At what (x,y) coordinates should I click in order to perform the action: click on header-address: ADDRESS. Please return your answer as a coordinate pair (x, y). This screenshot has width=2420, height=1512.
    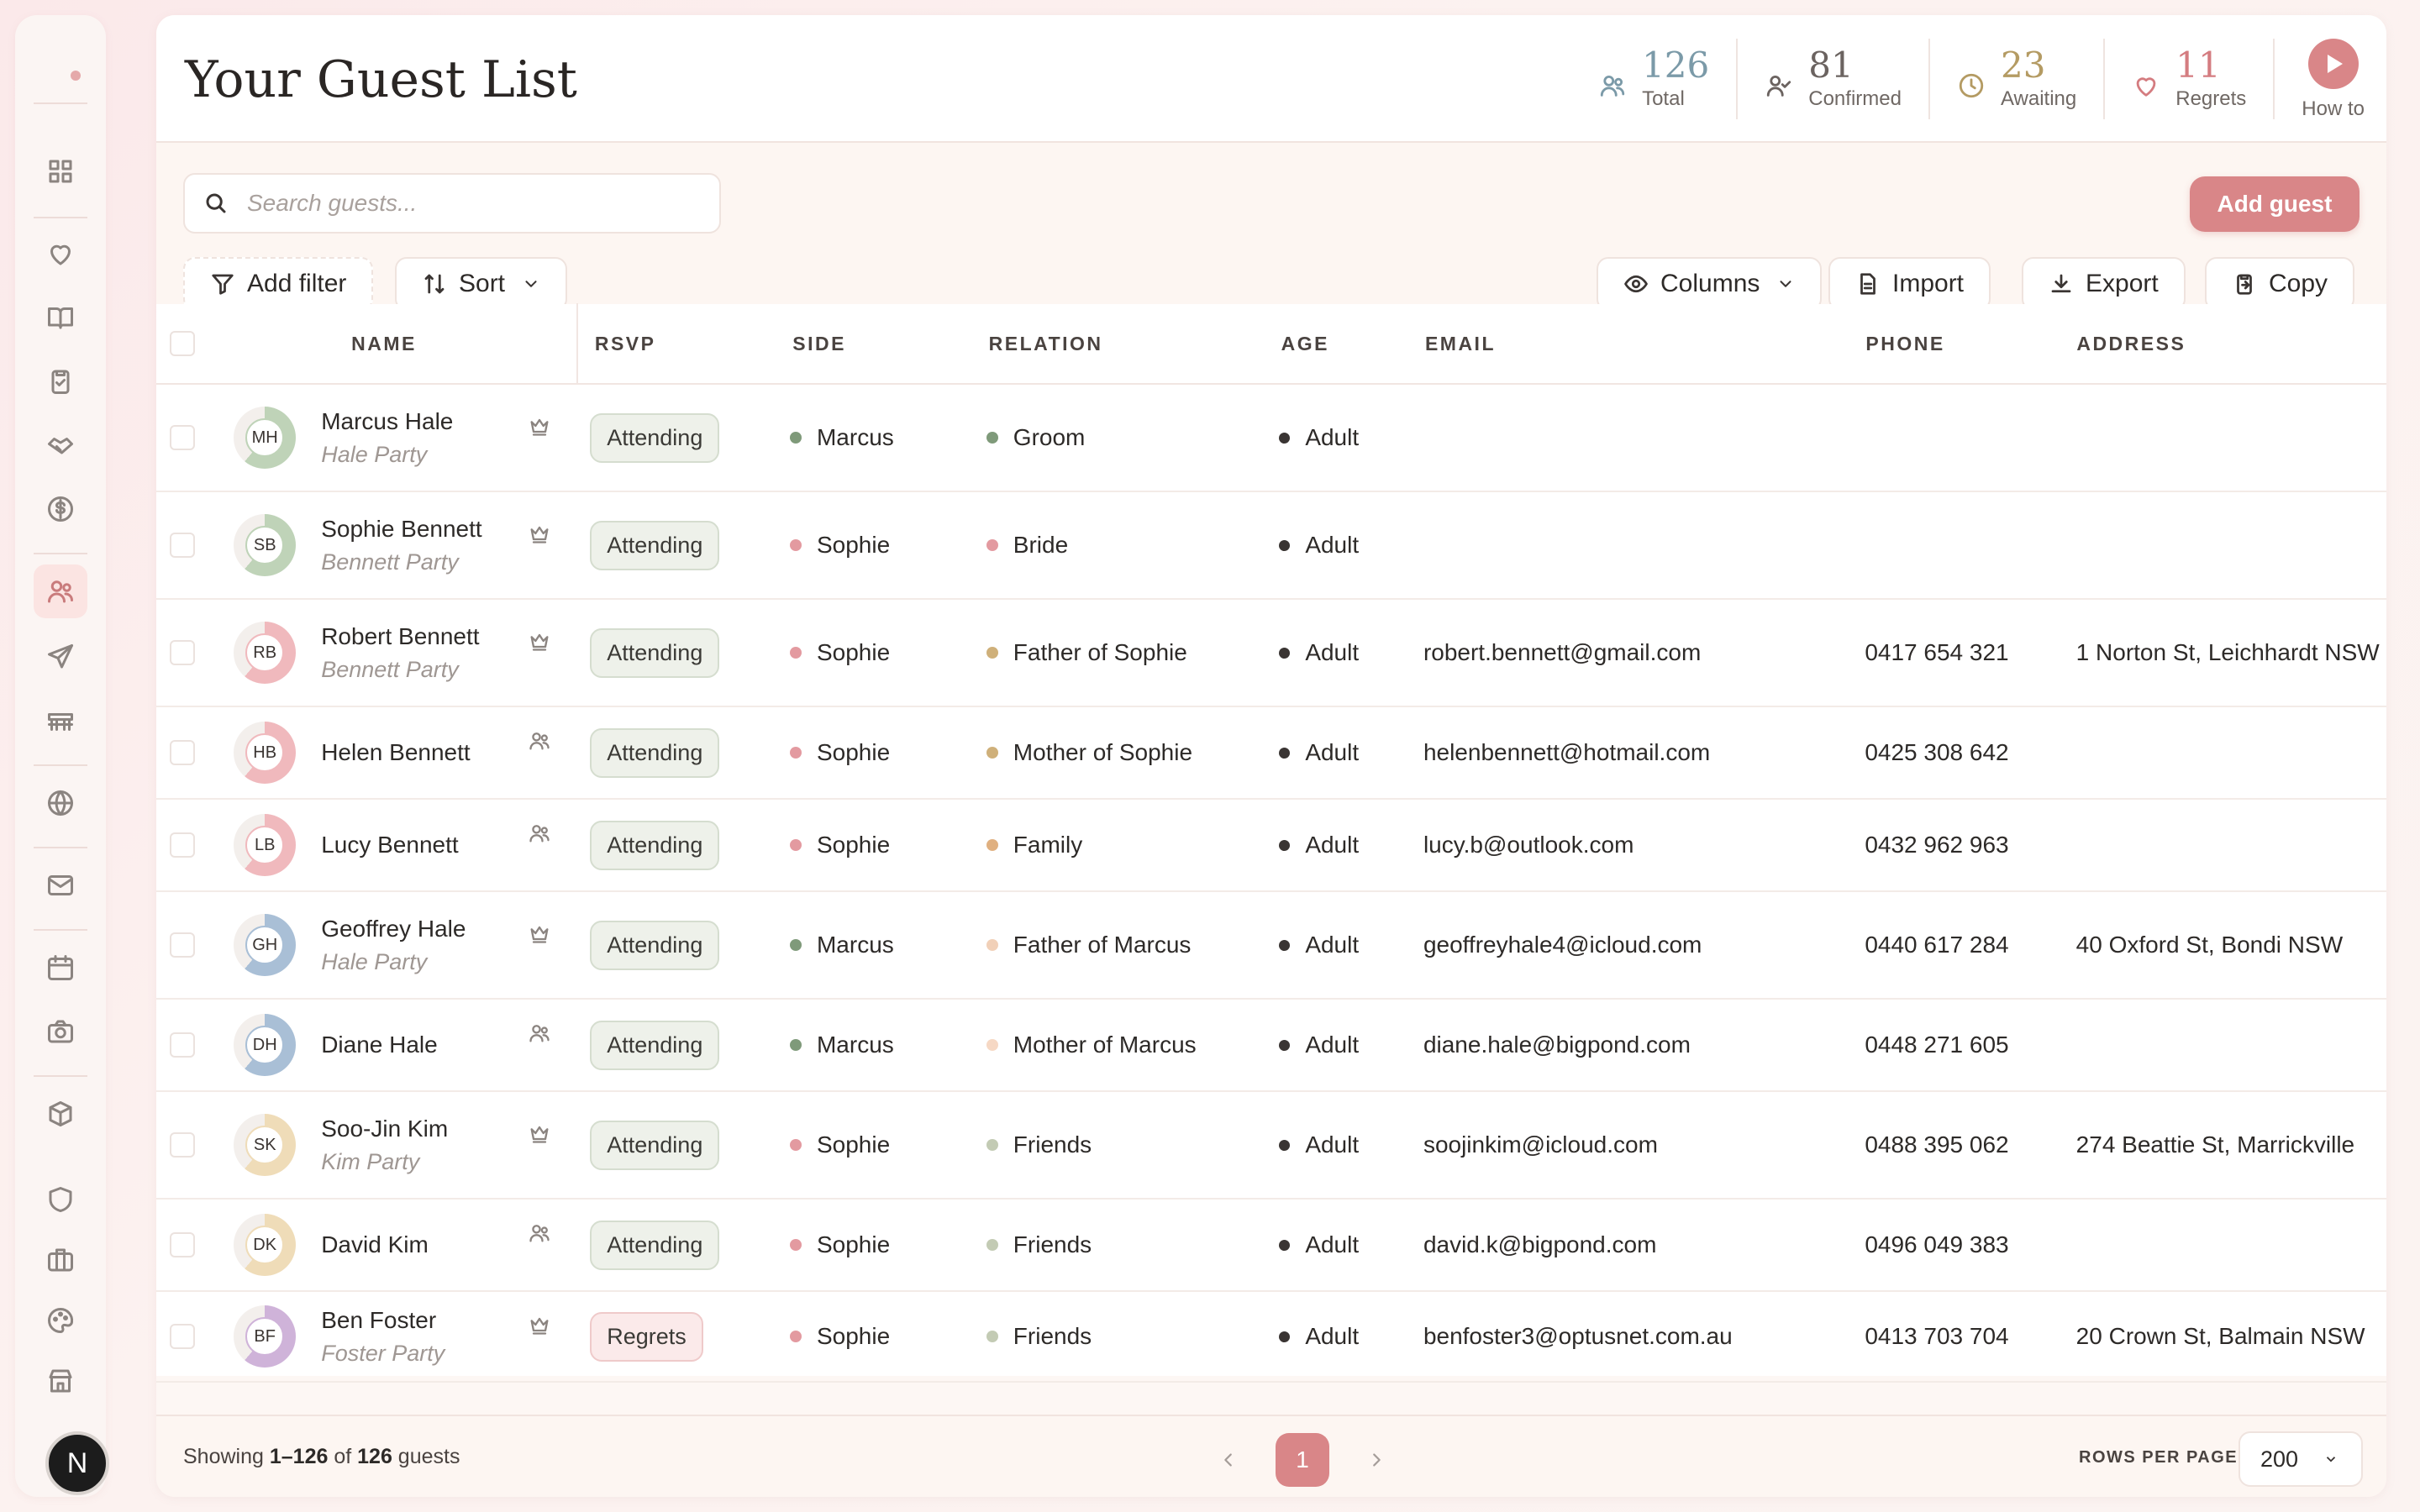
    Looking at the image, I should click on (2223, 344).